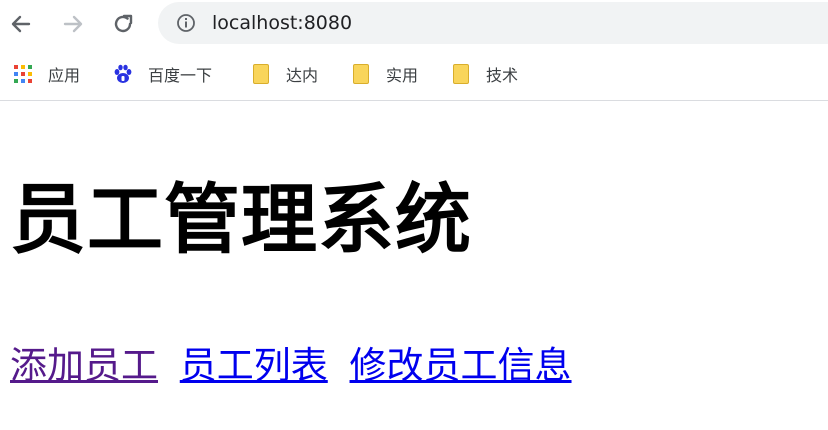 This screenshot has height=430, width=828. I want to click on forward-arrow-icon, so click(73, 24).